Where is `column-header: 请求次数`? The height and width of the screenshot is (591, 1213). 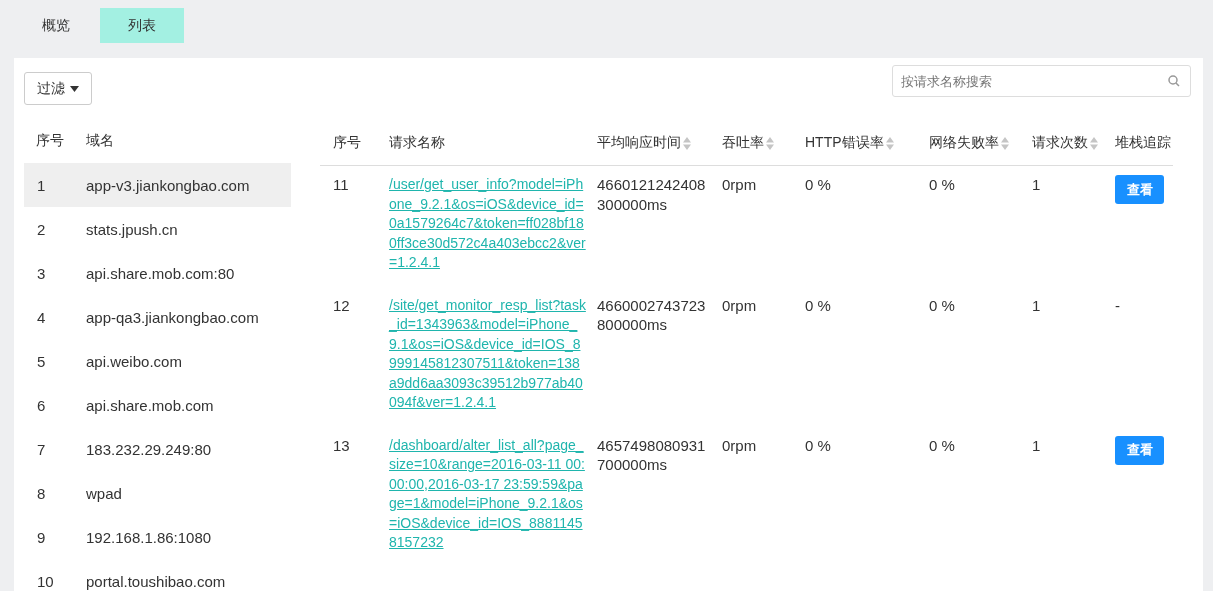
column-header: 请求次数 is located at coordinates (1060, 143).